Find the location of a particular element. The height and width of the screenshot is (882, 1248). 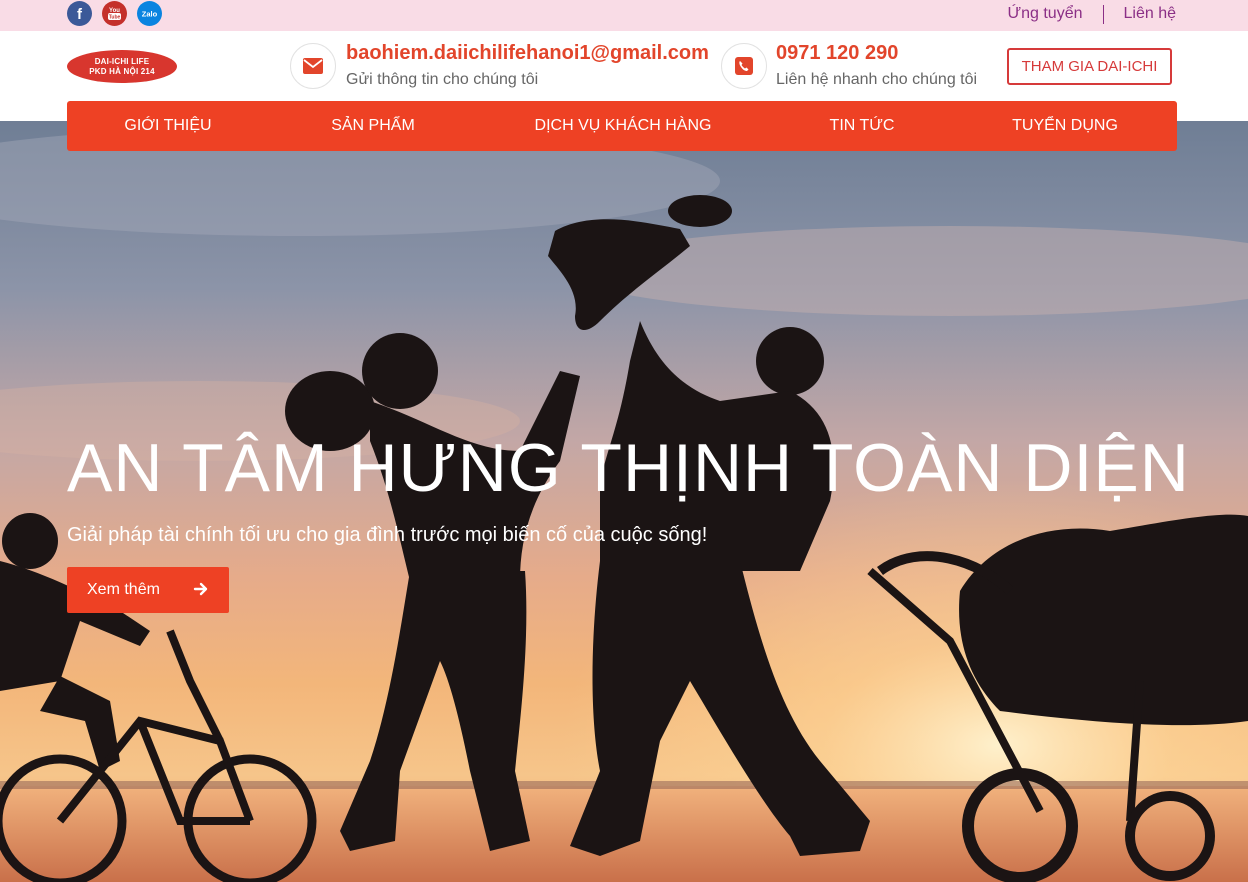

arrow-right-icon is located at coordinates (201, 591).